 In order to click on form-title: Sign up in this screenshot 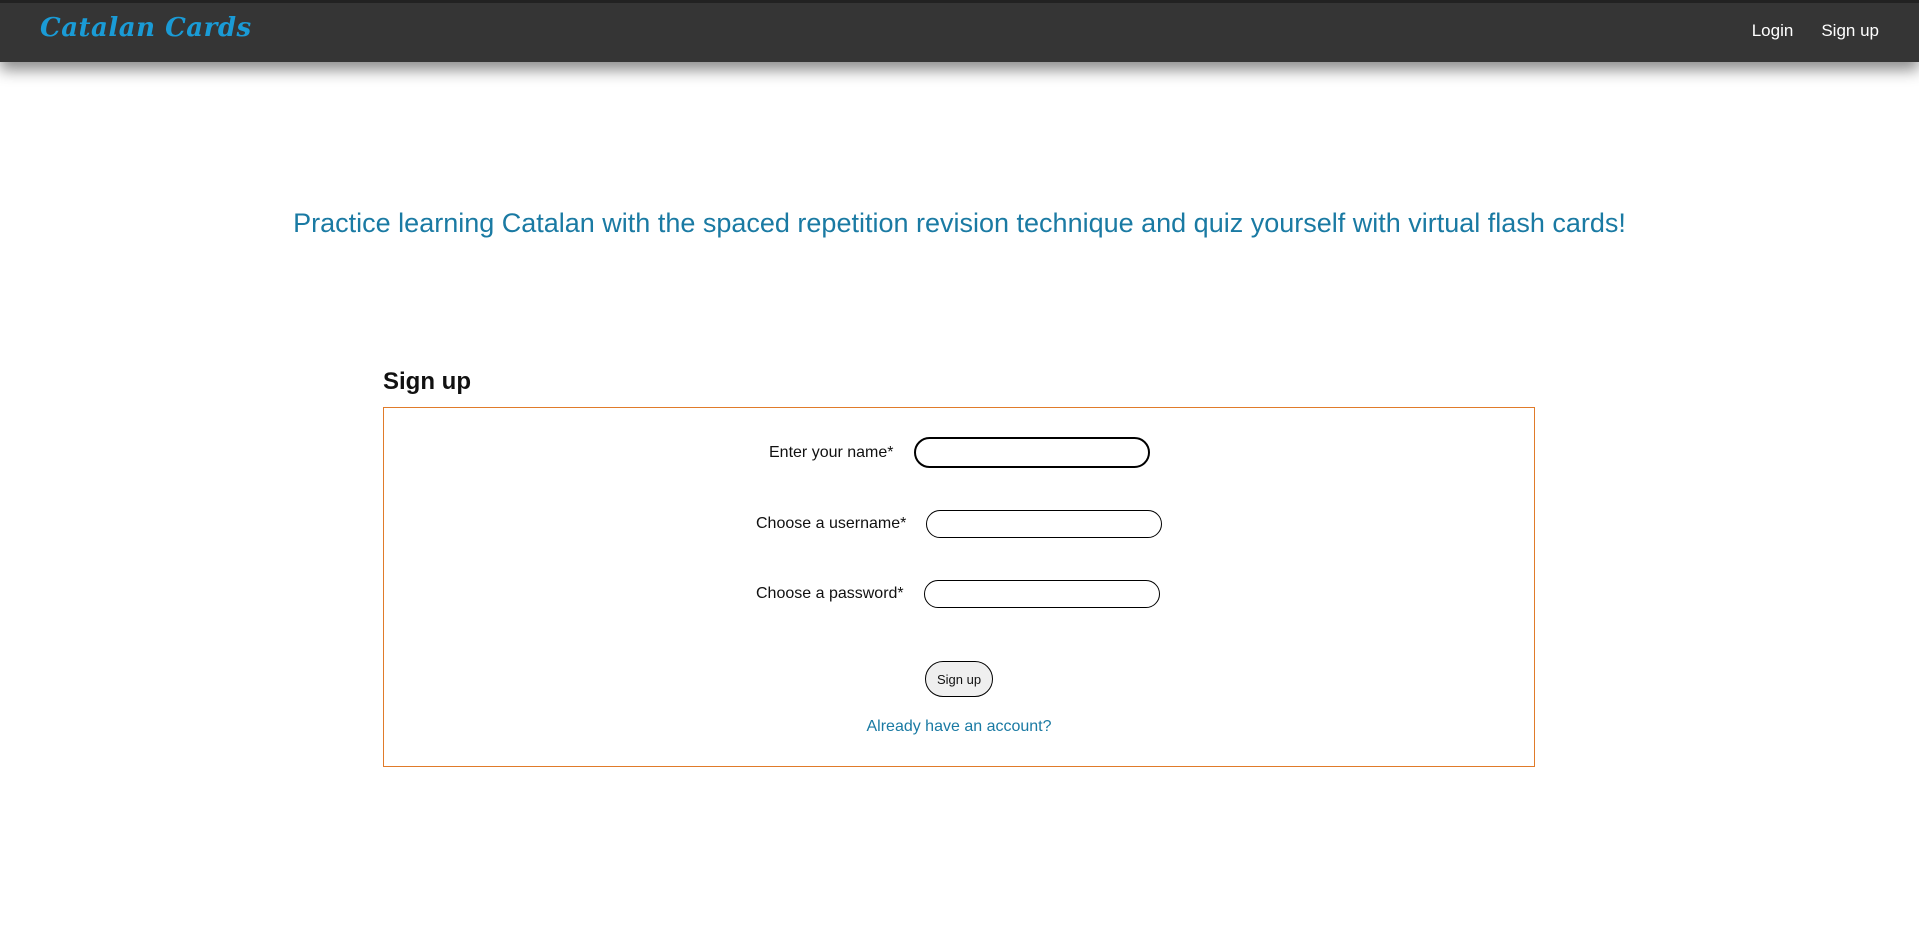, I will do `click(427, 381)`.